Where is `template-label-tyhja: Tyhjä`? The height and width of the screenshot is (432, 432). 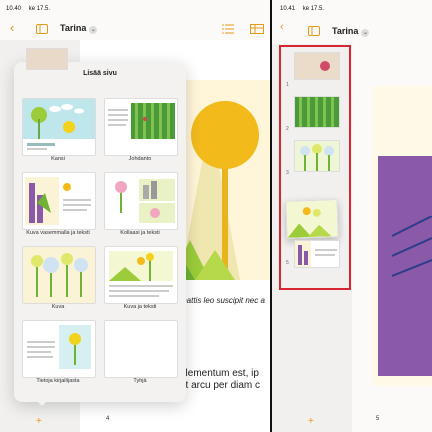
template-label-tyhja: Tyhjä is located at coordinates (140, 381).